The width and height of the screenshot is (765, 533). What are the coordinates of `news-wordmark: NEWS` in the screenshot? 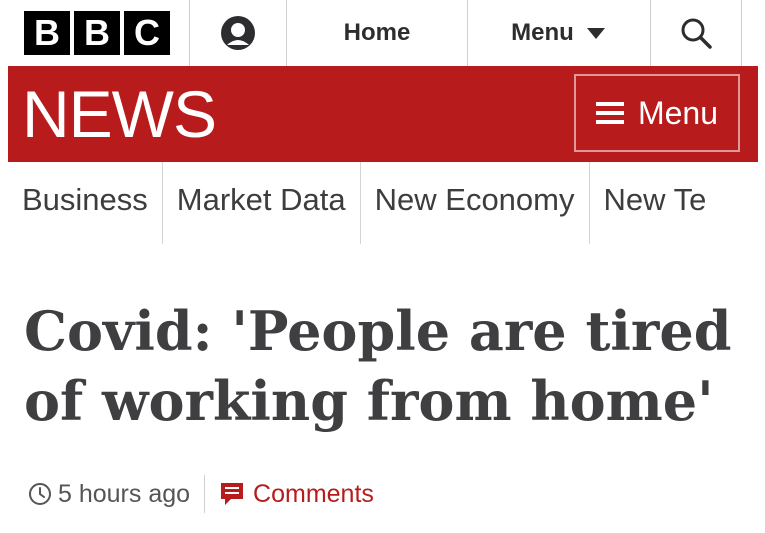 It's located at (119, 114).